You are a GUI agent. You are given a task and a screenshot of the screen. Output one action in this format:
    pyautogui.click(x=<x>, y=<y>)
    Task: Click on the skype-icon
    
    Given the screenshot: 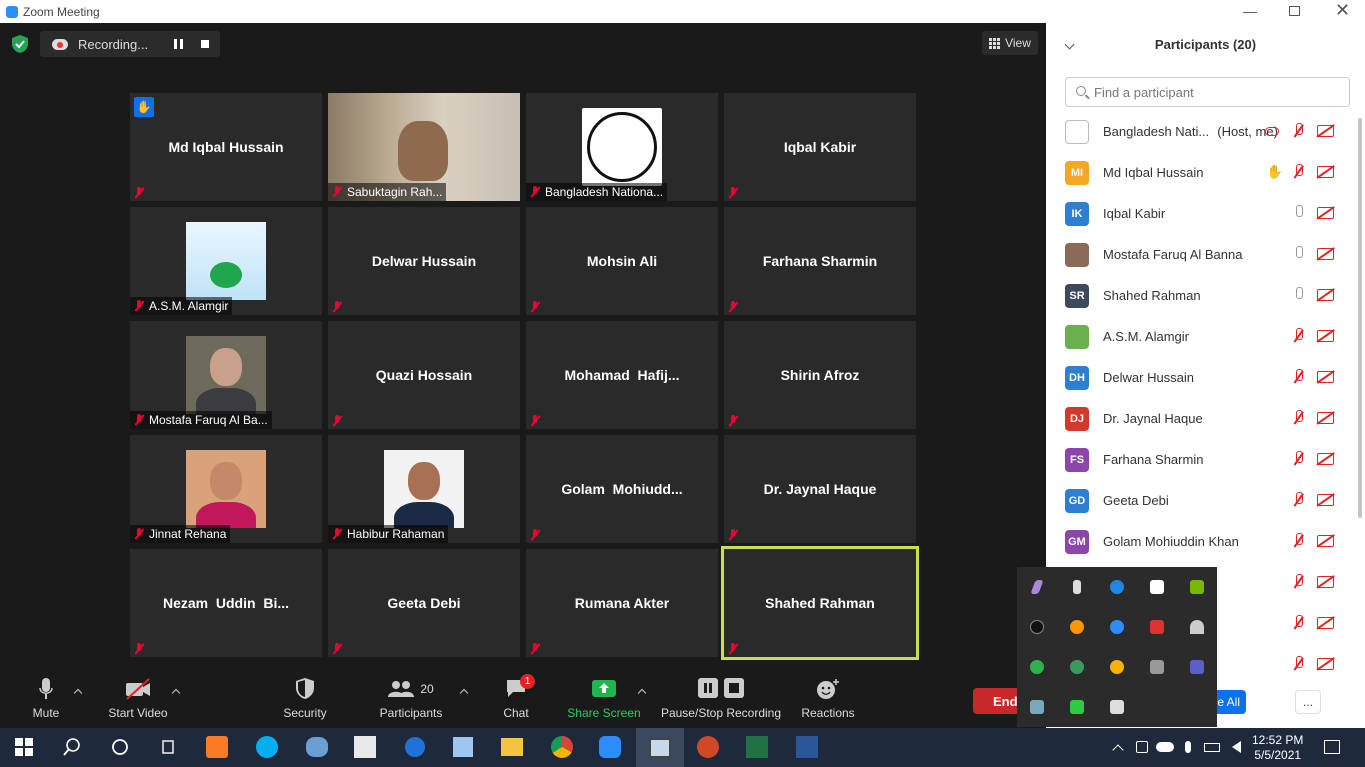 What is the action you would take?
    pyautogui.click(x=267, y=747)
    